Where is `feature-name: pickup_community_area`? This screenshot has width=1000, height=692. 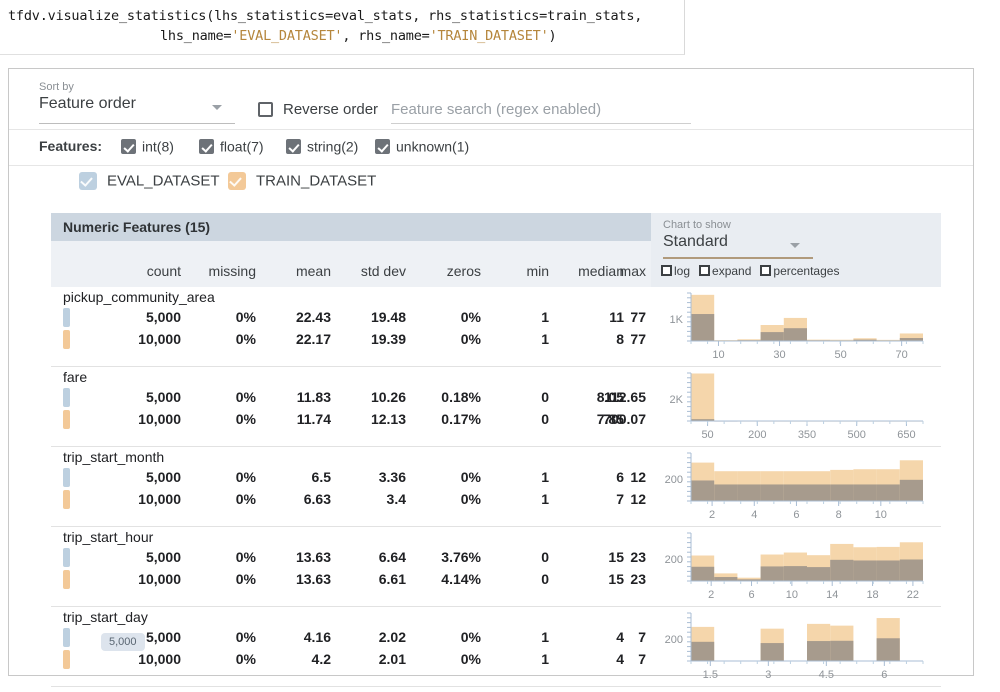
feature-name: pickup_community_area is located at coordinates (139, 297).